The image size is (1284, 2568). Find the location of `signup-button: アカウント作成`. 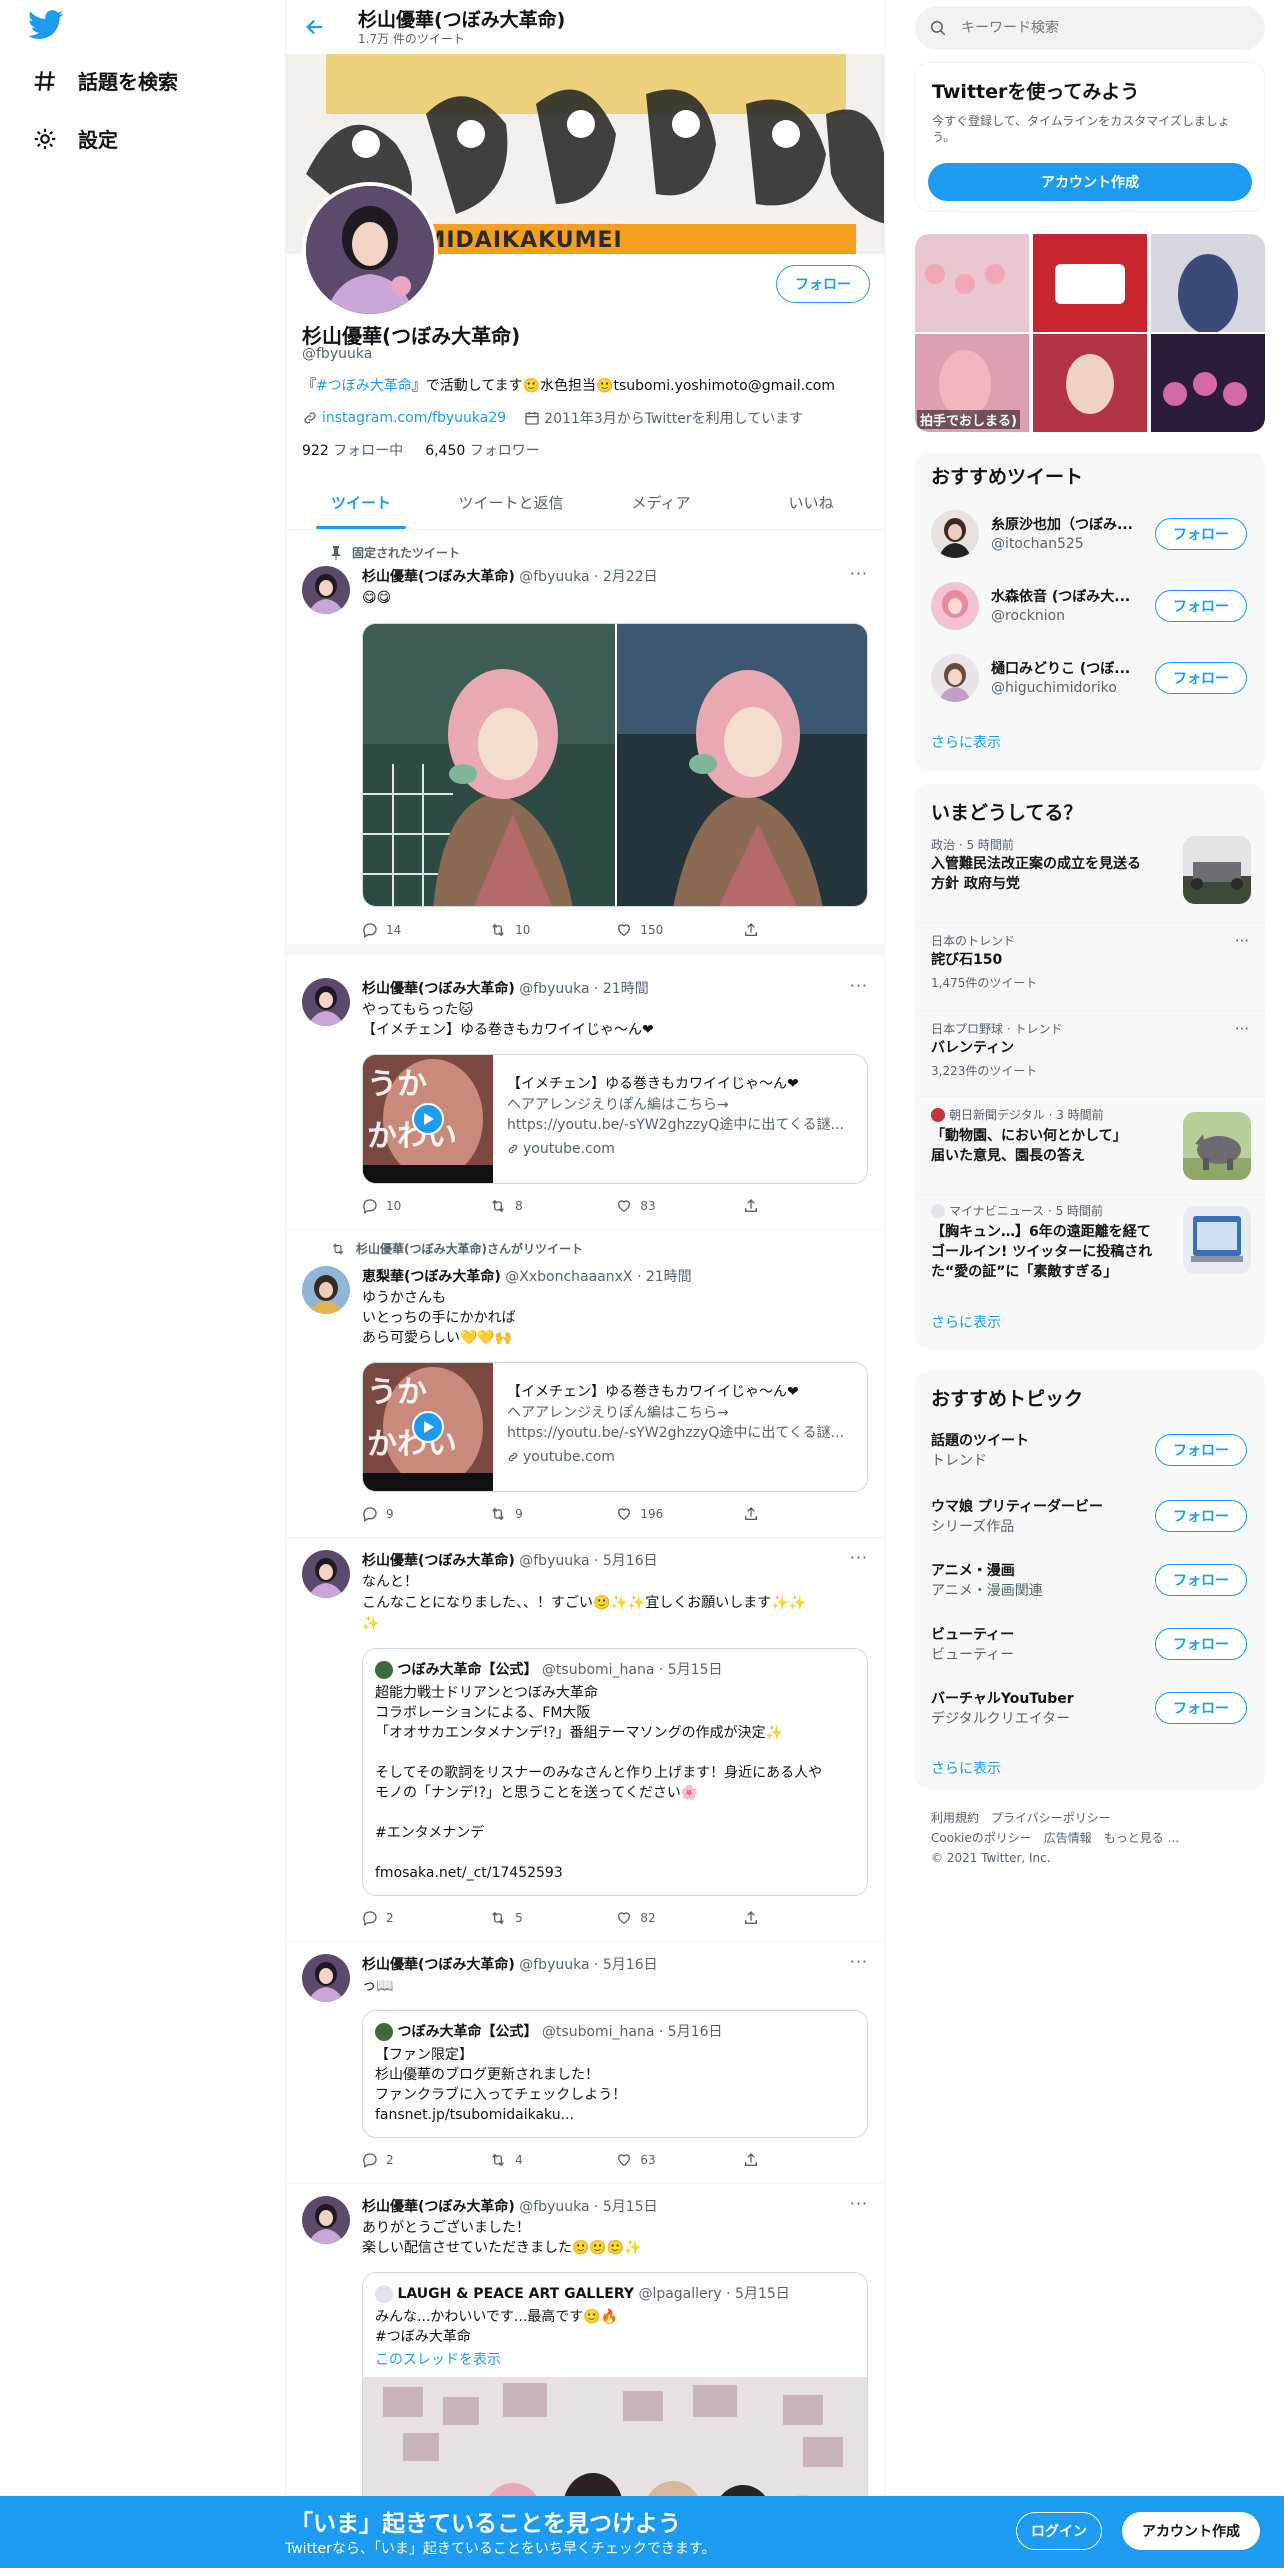

signup-button: アカウント作成 is located at coordinates (1090, 182).